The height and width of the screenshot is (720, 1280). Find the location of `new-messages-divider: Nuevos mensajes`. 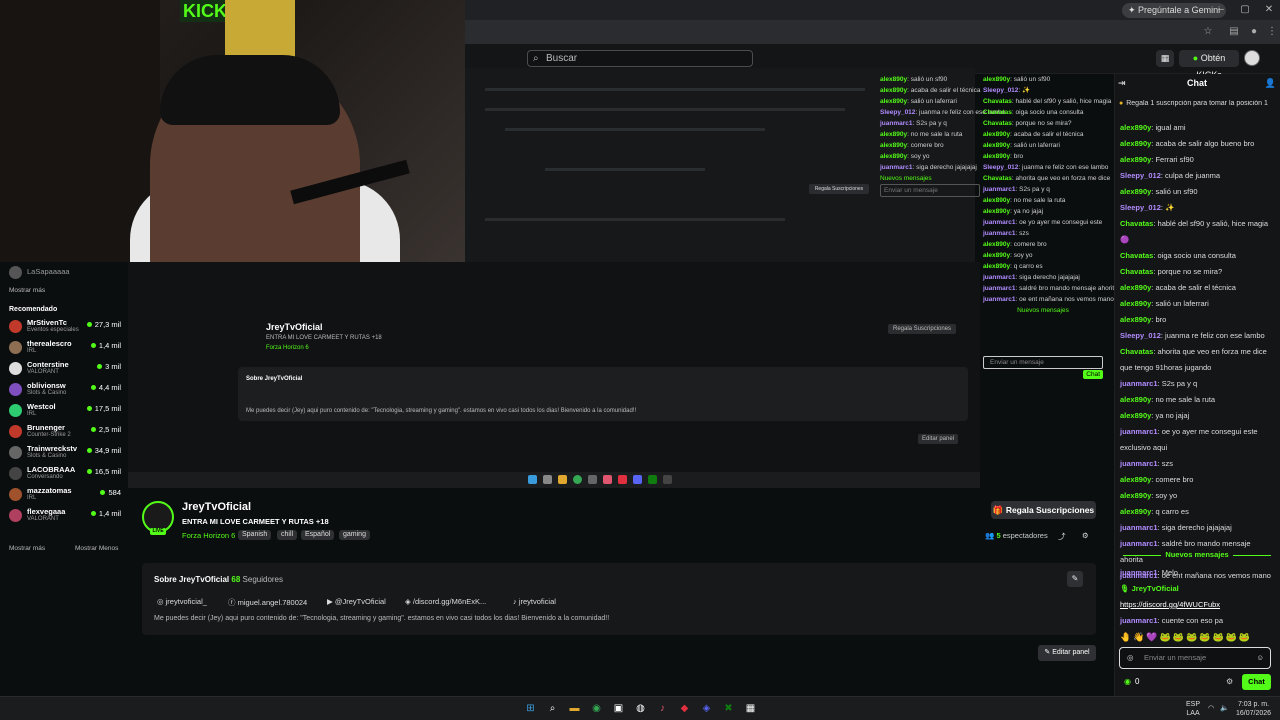

new-messages-divider: Nuevos mensajes is located at coordinates (1197, 554).